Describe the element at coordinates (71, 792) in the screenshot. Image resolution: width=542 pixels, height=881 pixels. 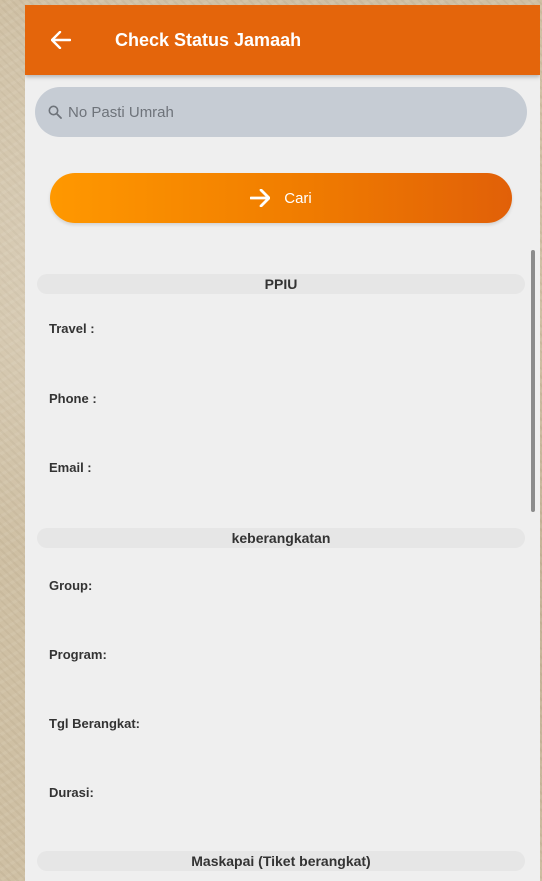
I see `field-durasi: Durasi:` at that location.